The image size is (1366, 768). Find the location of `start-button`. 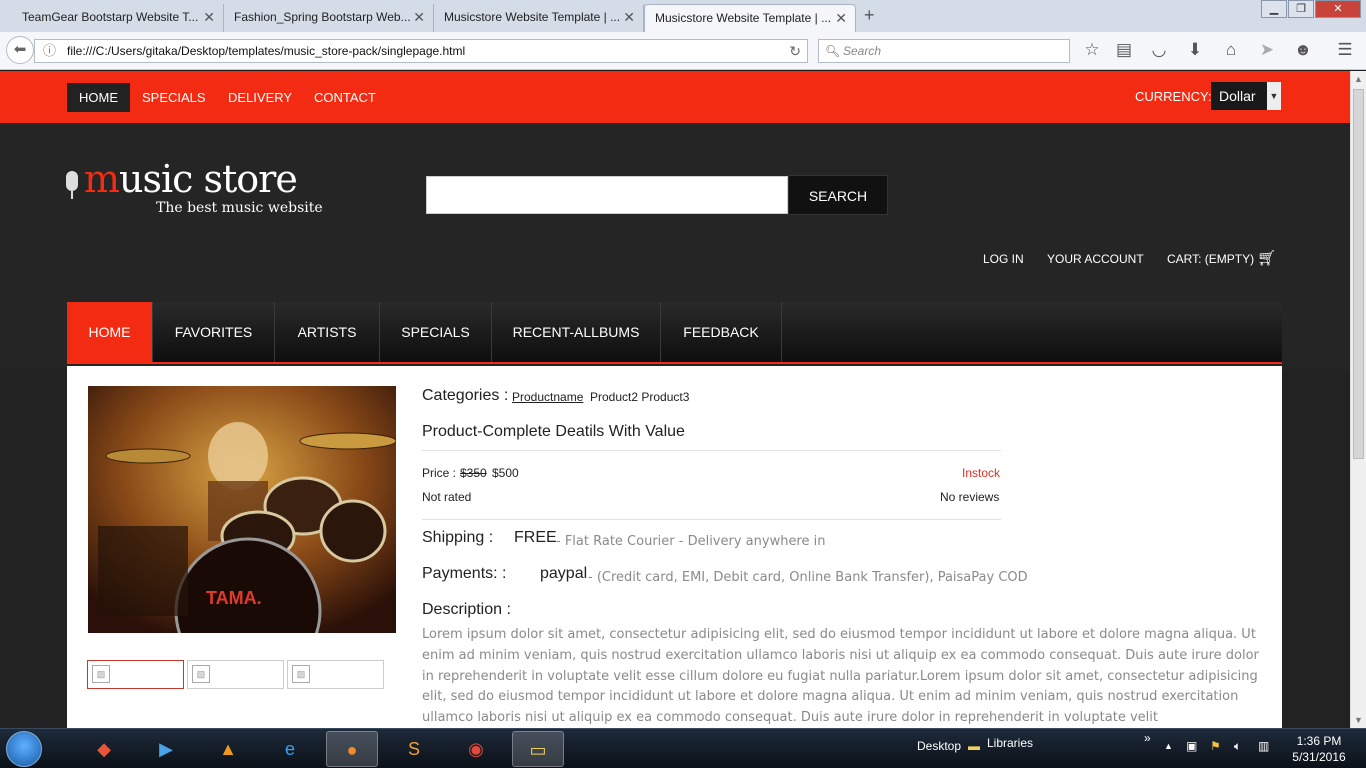

start-button is located at coordinates (24, 749).